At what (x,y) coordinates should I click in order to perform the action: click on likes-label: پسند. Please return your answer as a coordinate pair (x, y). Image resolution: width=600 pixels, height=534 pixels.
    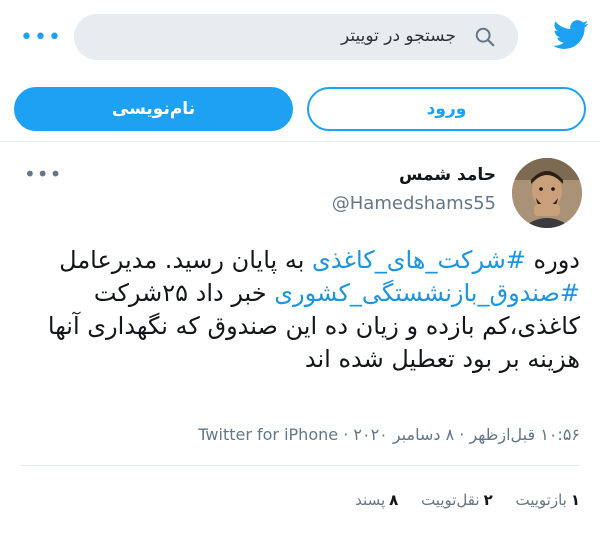
    Looking at the image, I should click on (370, 500).